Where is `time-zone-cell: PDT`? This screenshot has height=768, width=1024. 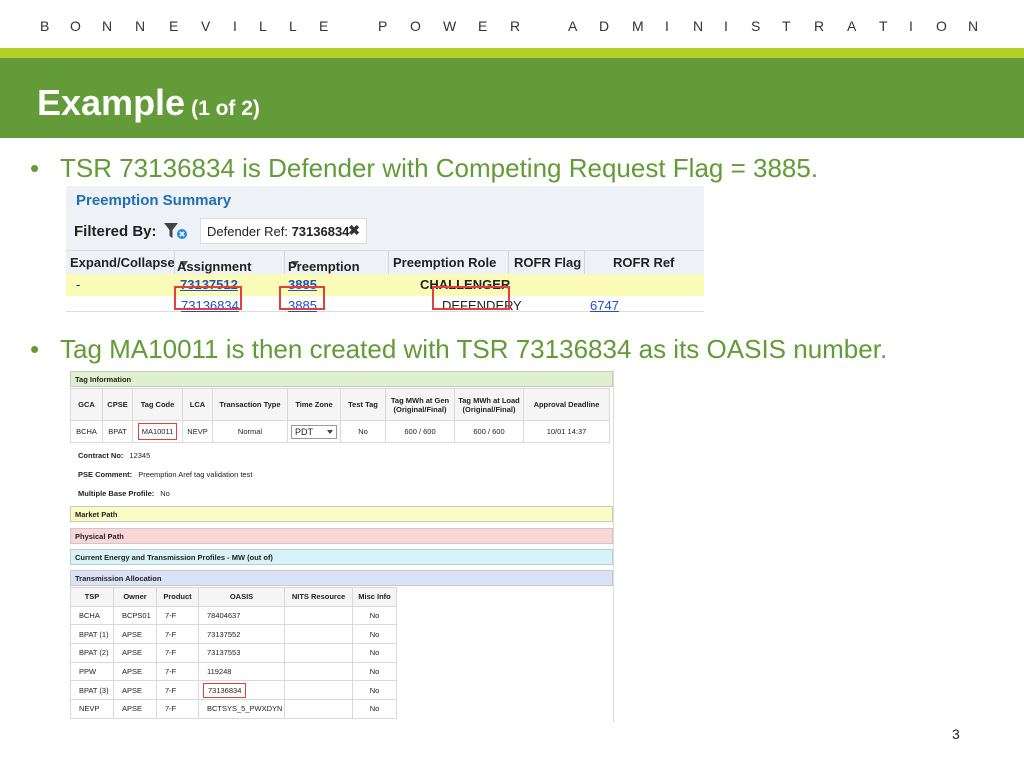
time-zone-cell: PDT is located at coordinates (314, 431).